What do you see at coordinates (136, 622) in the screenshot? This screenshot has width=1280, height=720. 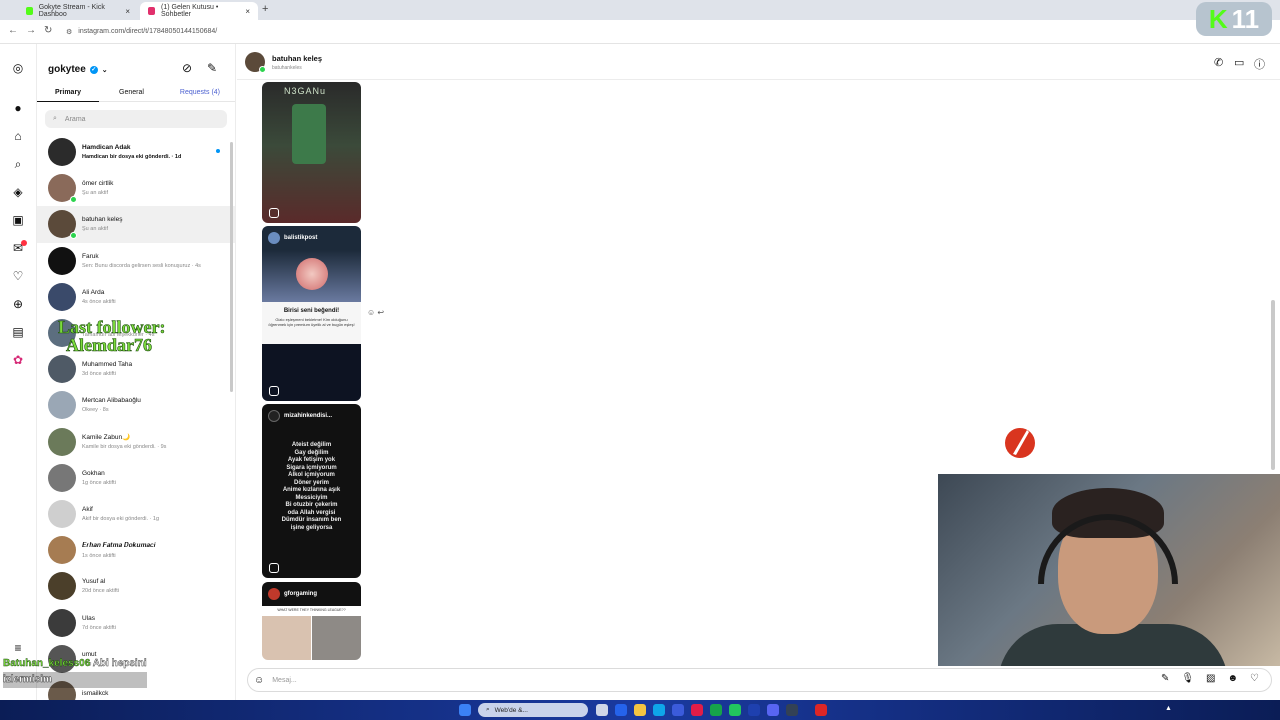 I see `conversation-item: Ulas 7d önce aktifti` at bounding box center [136, 622].